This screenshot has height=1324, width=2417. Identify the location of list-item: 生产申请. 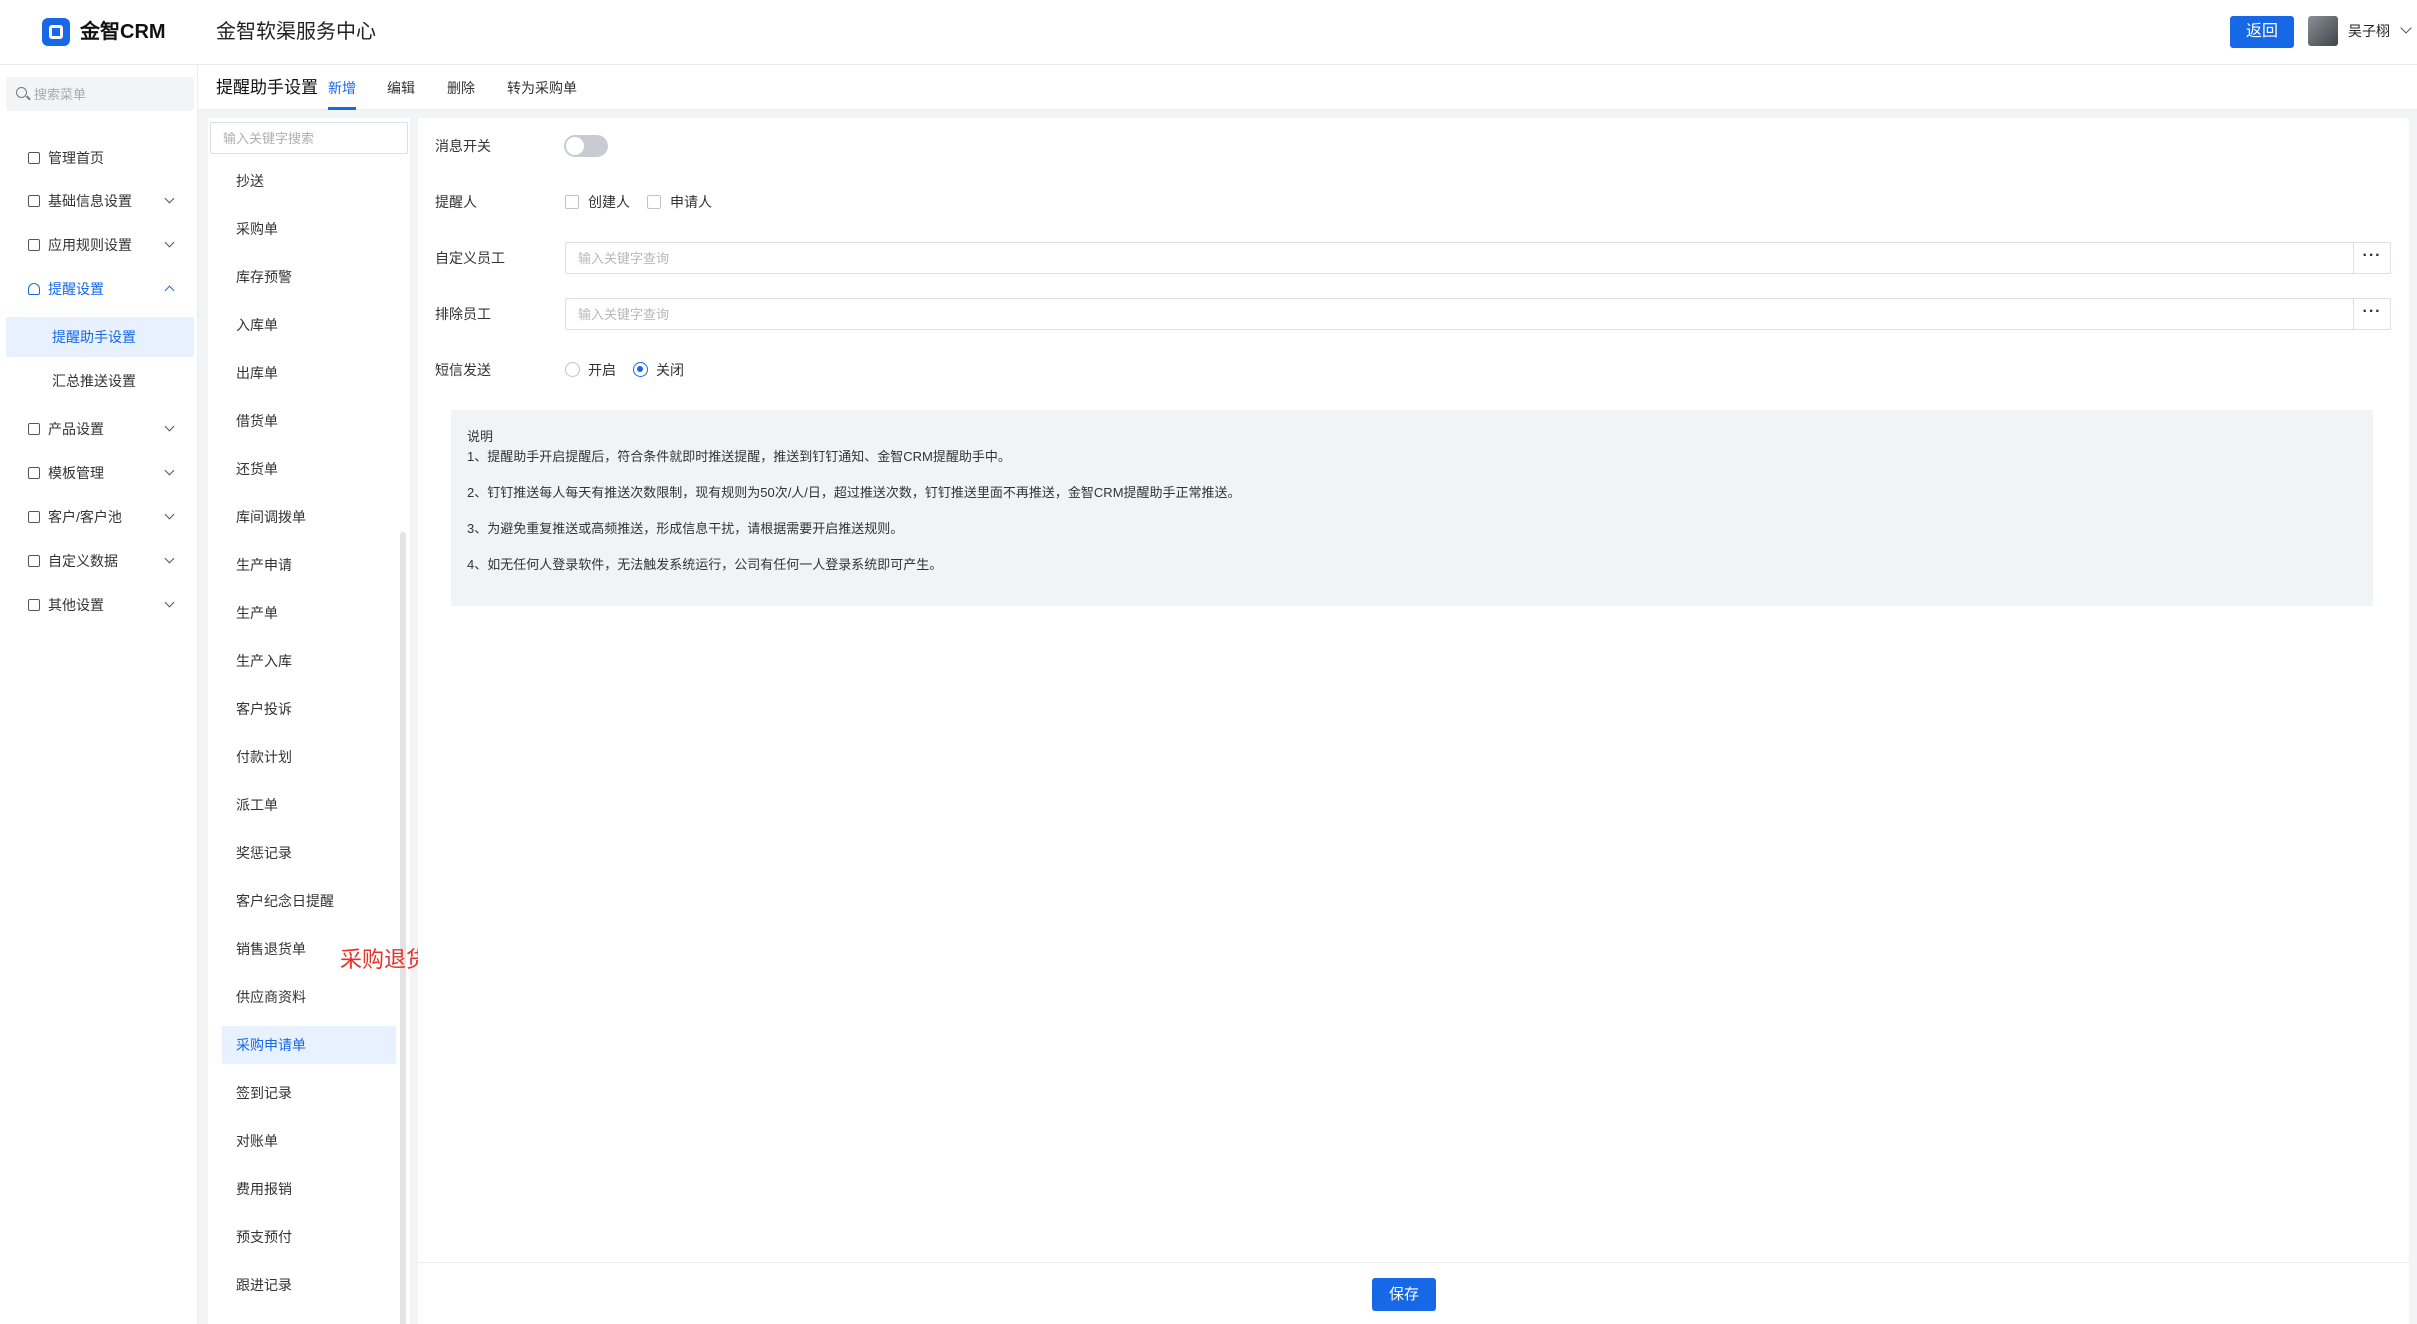
(309, 565).